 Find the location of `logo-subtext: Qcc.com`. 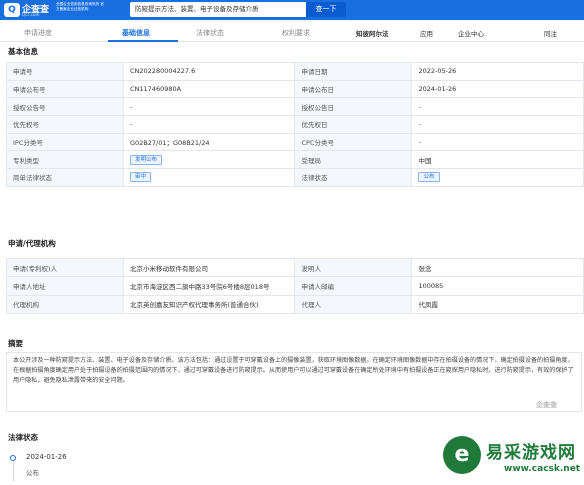

logo-subtext: Qcc.com is located at coordinates (31, 14).